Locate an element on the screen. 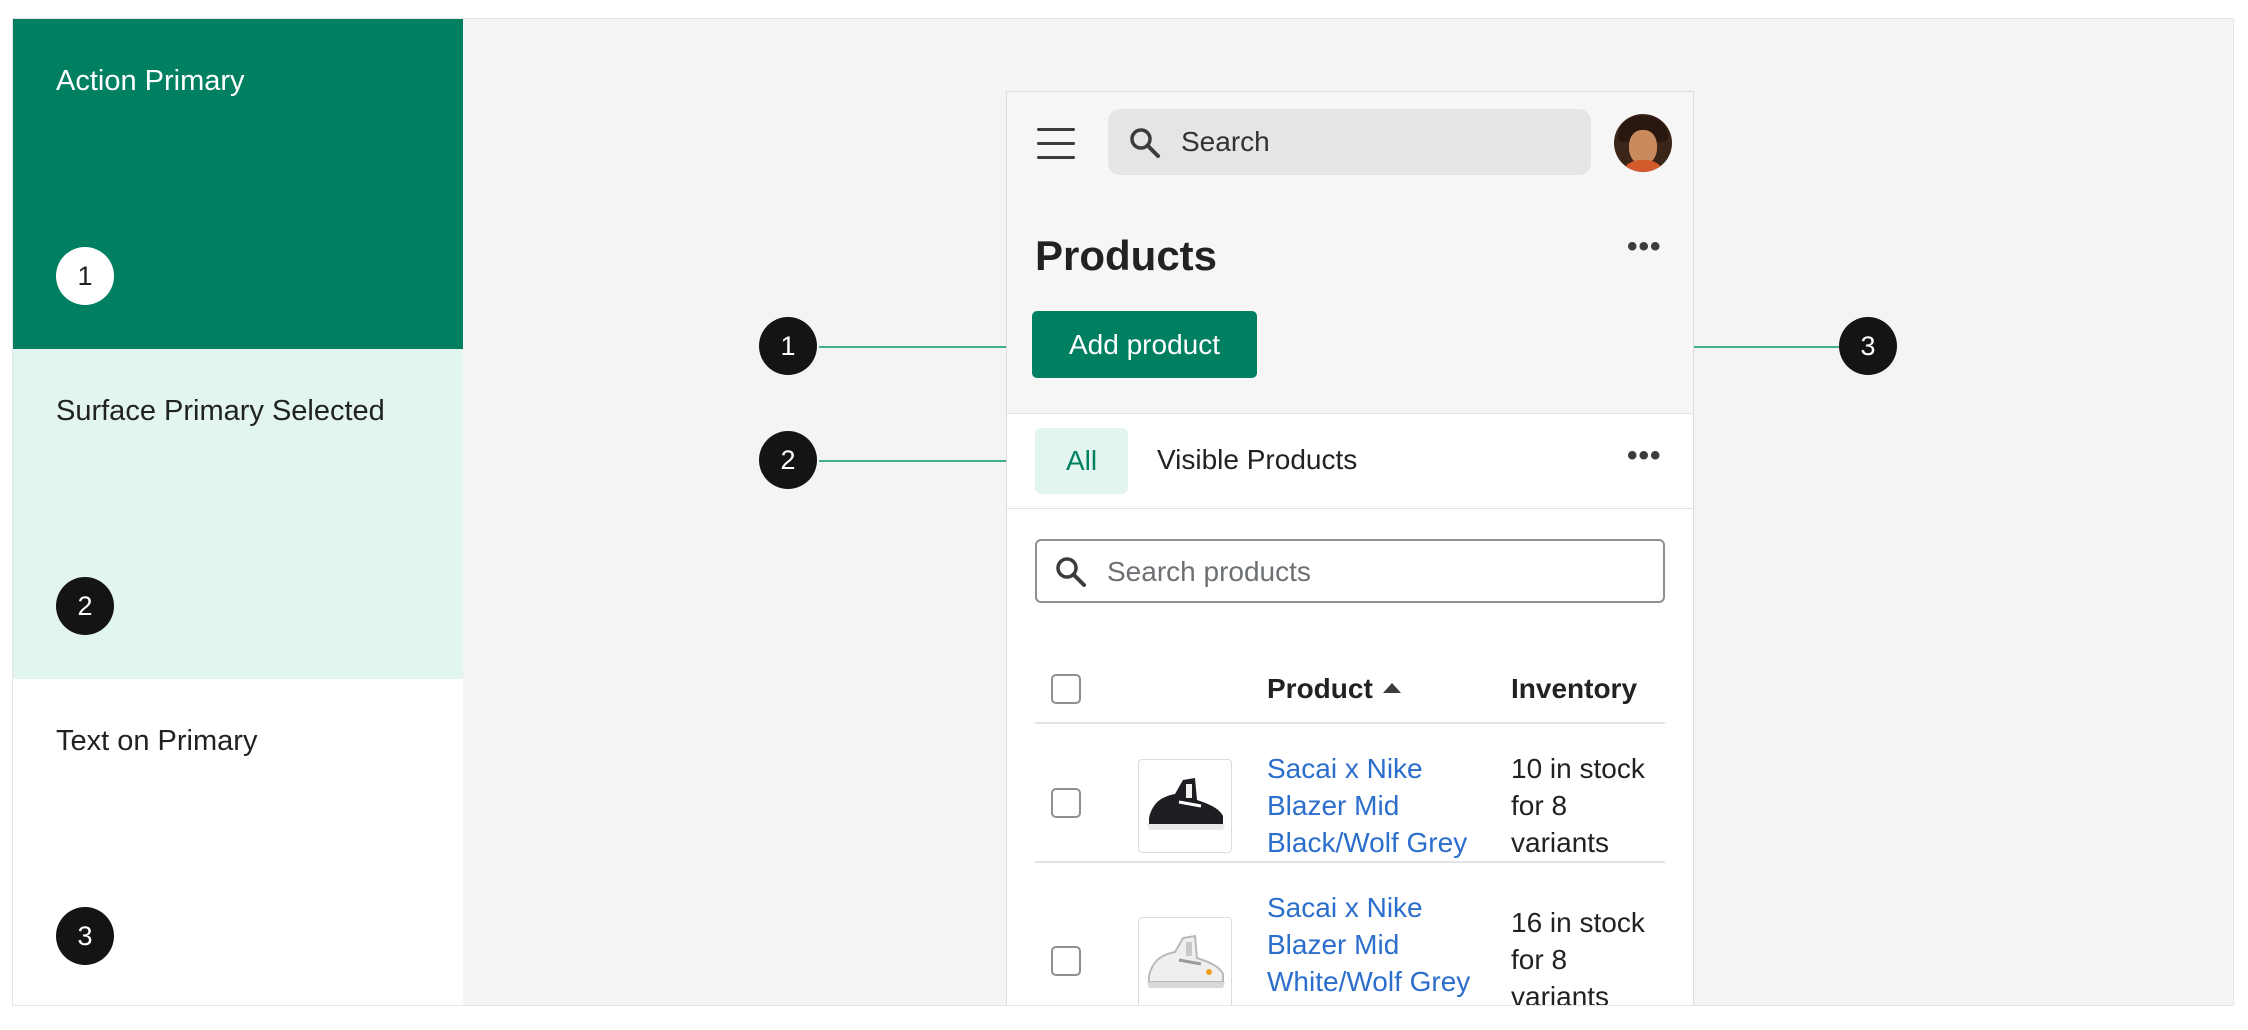 Image resolution: width=2248 pixels, height=1030 pixels. legend-text-on-primary: Text on Primary 3 is located at coordinates (238, 842).